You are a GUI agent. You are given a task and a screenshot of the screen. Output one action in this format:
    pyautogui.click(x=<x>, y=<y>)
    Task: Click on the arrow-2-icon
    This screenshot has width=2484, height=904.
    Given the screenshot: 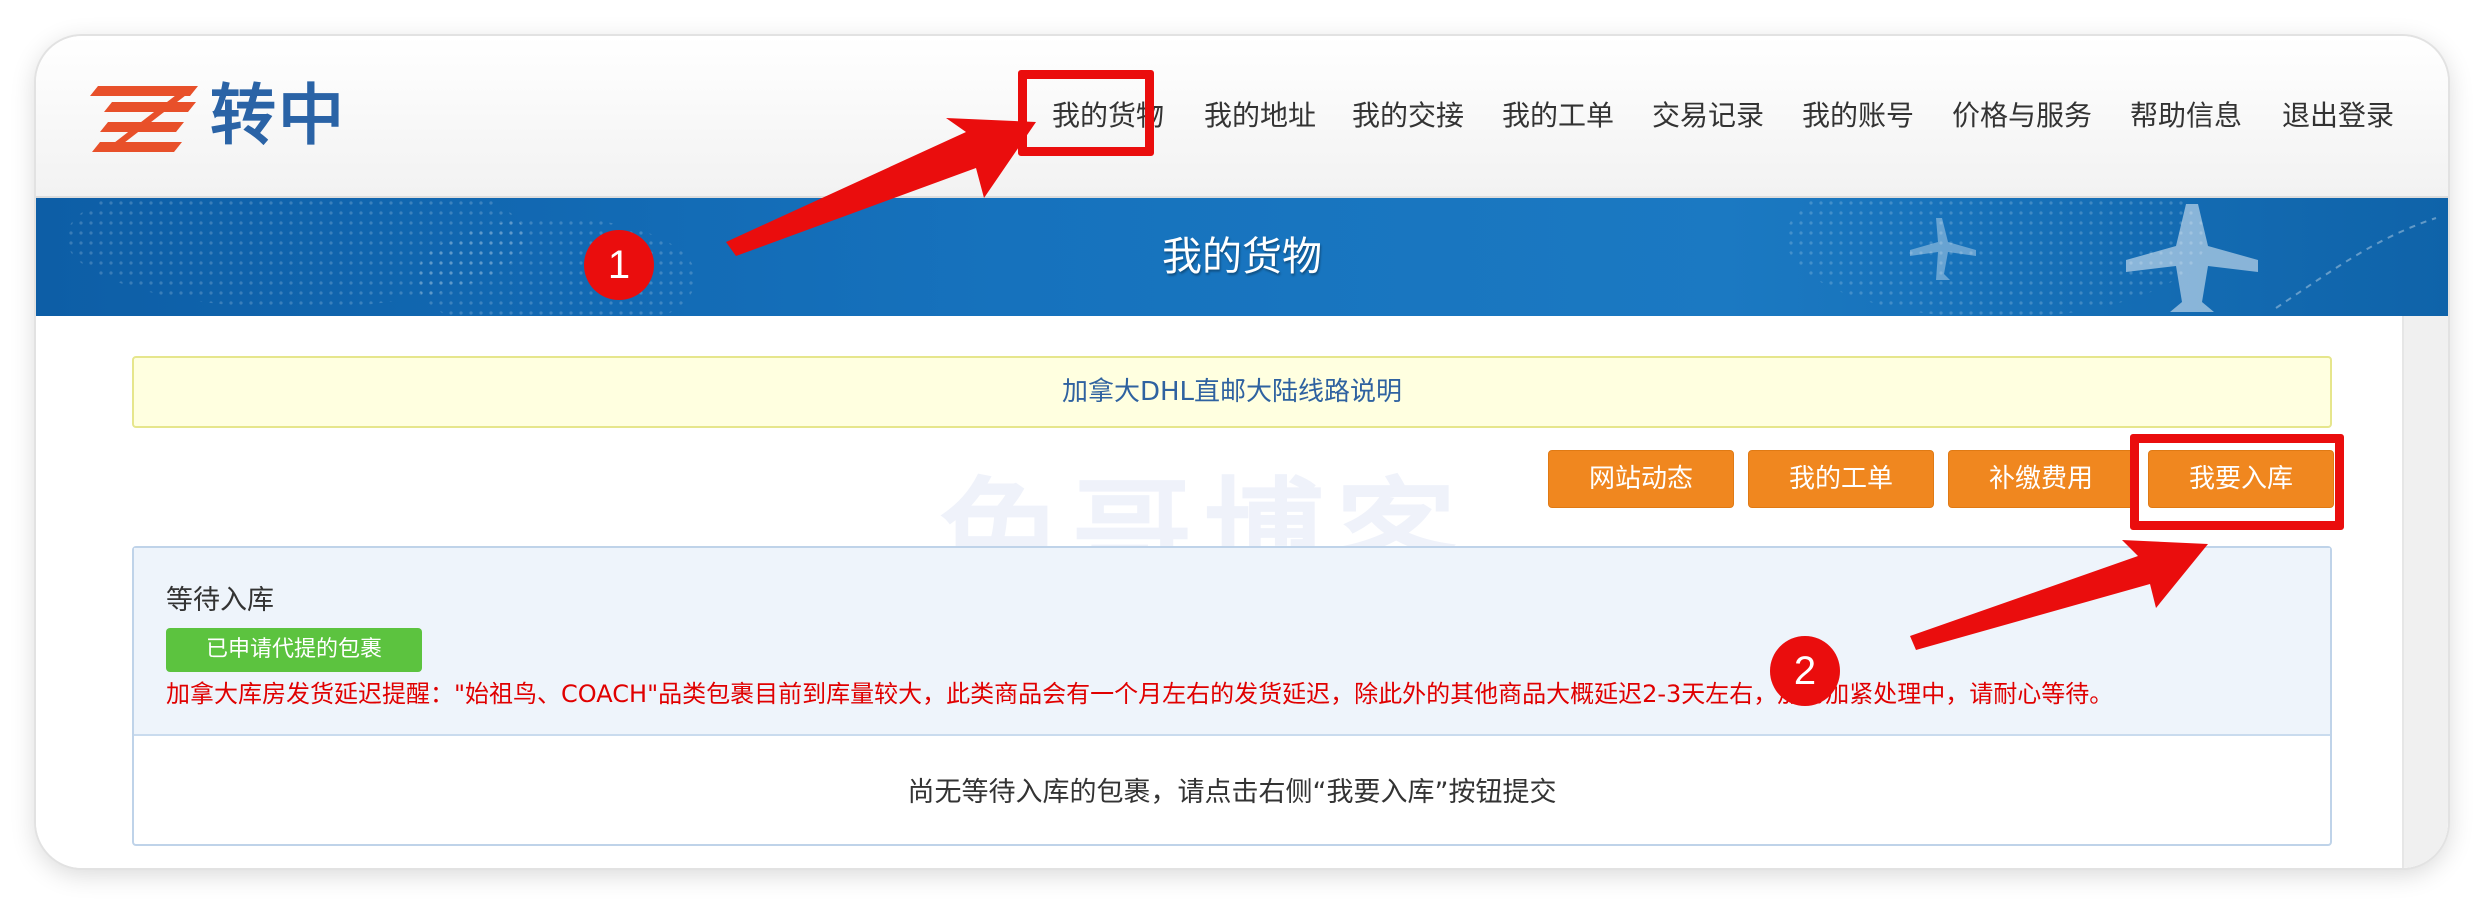 What is the action you would take?
    pyautogui.click(x=2059, y=595)
    